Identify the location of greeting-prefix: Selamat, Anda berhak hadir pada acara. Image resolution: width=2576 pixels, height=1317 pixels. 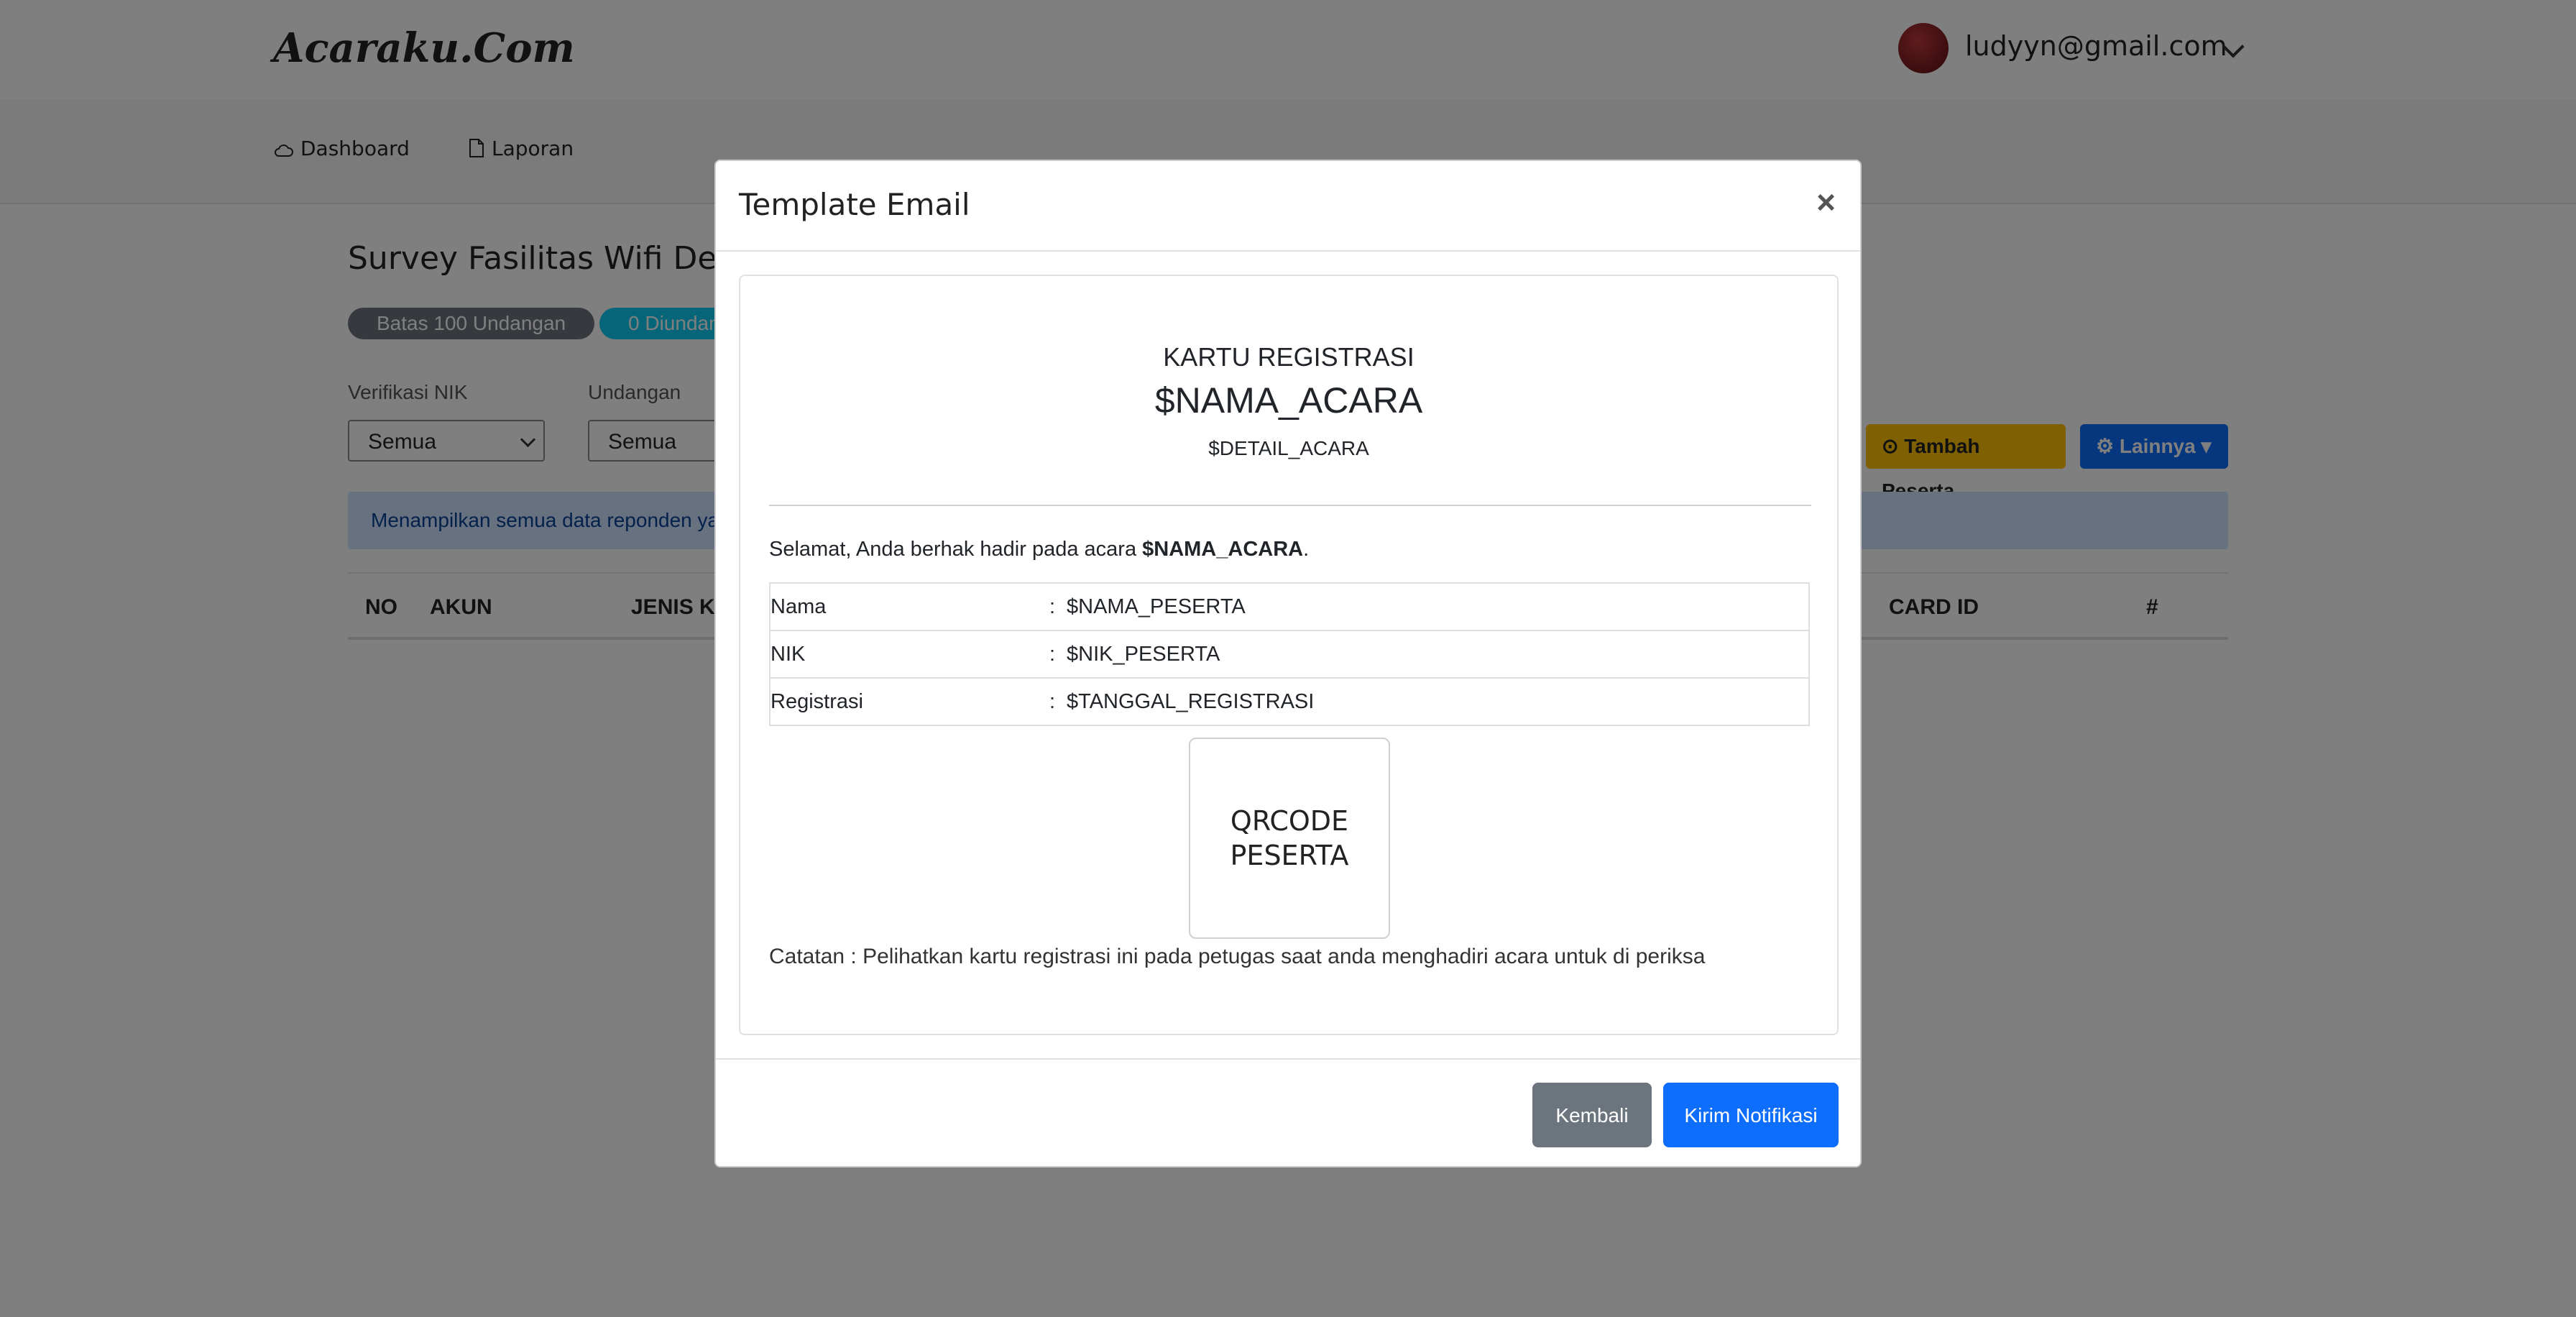
(956, 550).